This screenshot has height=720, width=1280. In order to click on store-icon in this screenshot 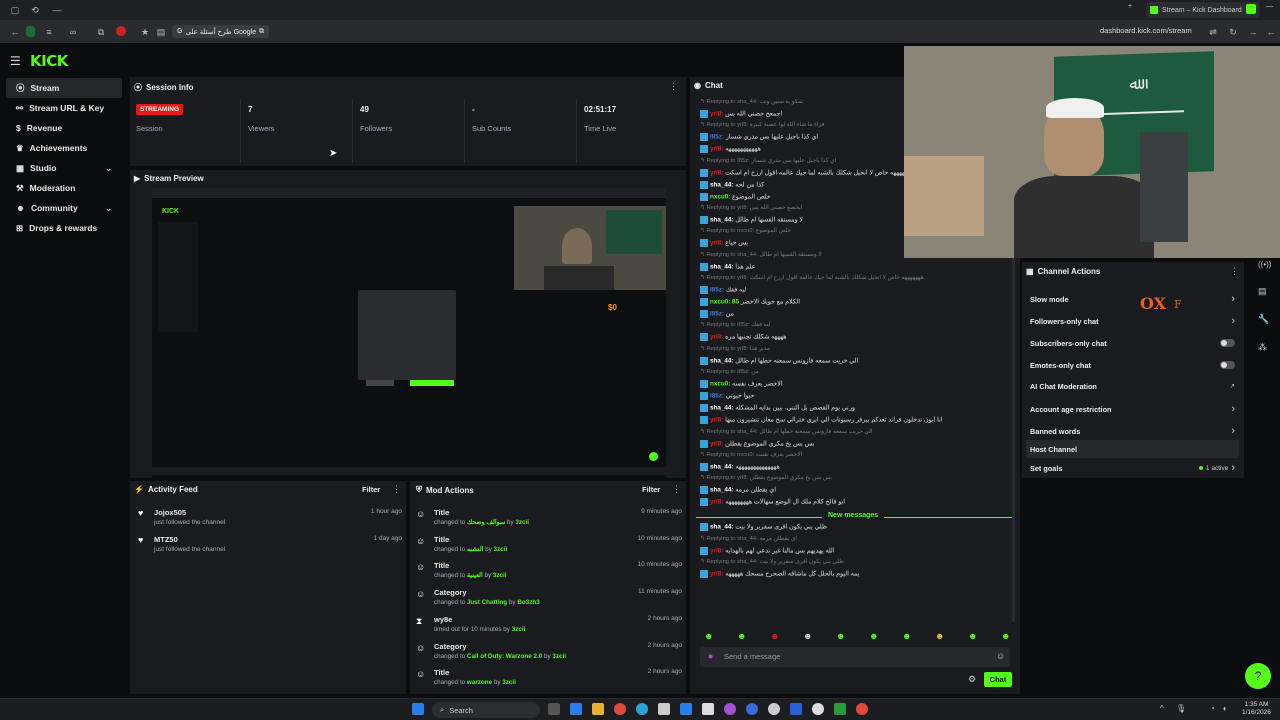, I will do `click(664, 709)`.